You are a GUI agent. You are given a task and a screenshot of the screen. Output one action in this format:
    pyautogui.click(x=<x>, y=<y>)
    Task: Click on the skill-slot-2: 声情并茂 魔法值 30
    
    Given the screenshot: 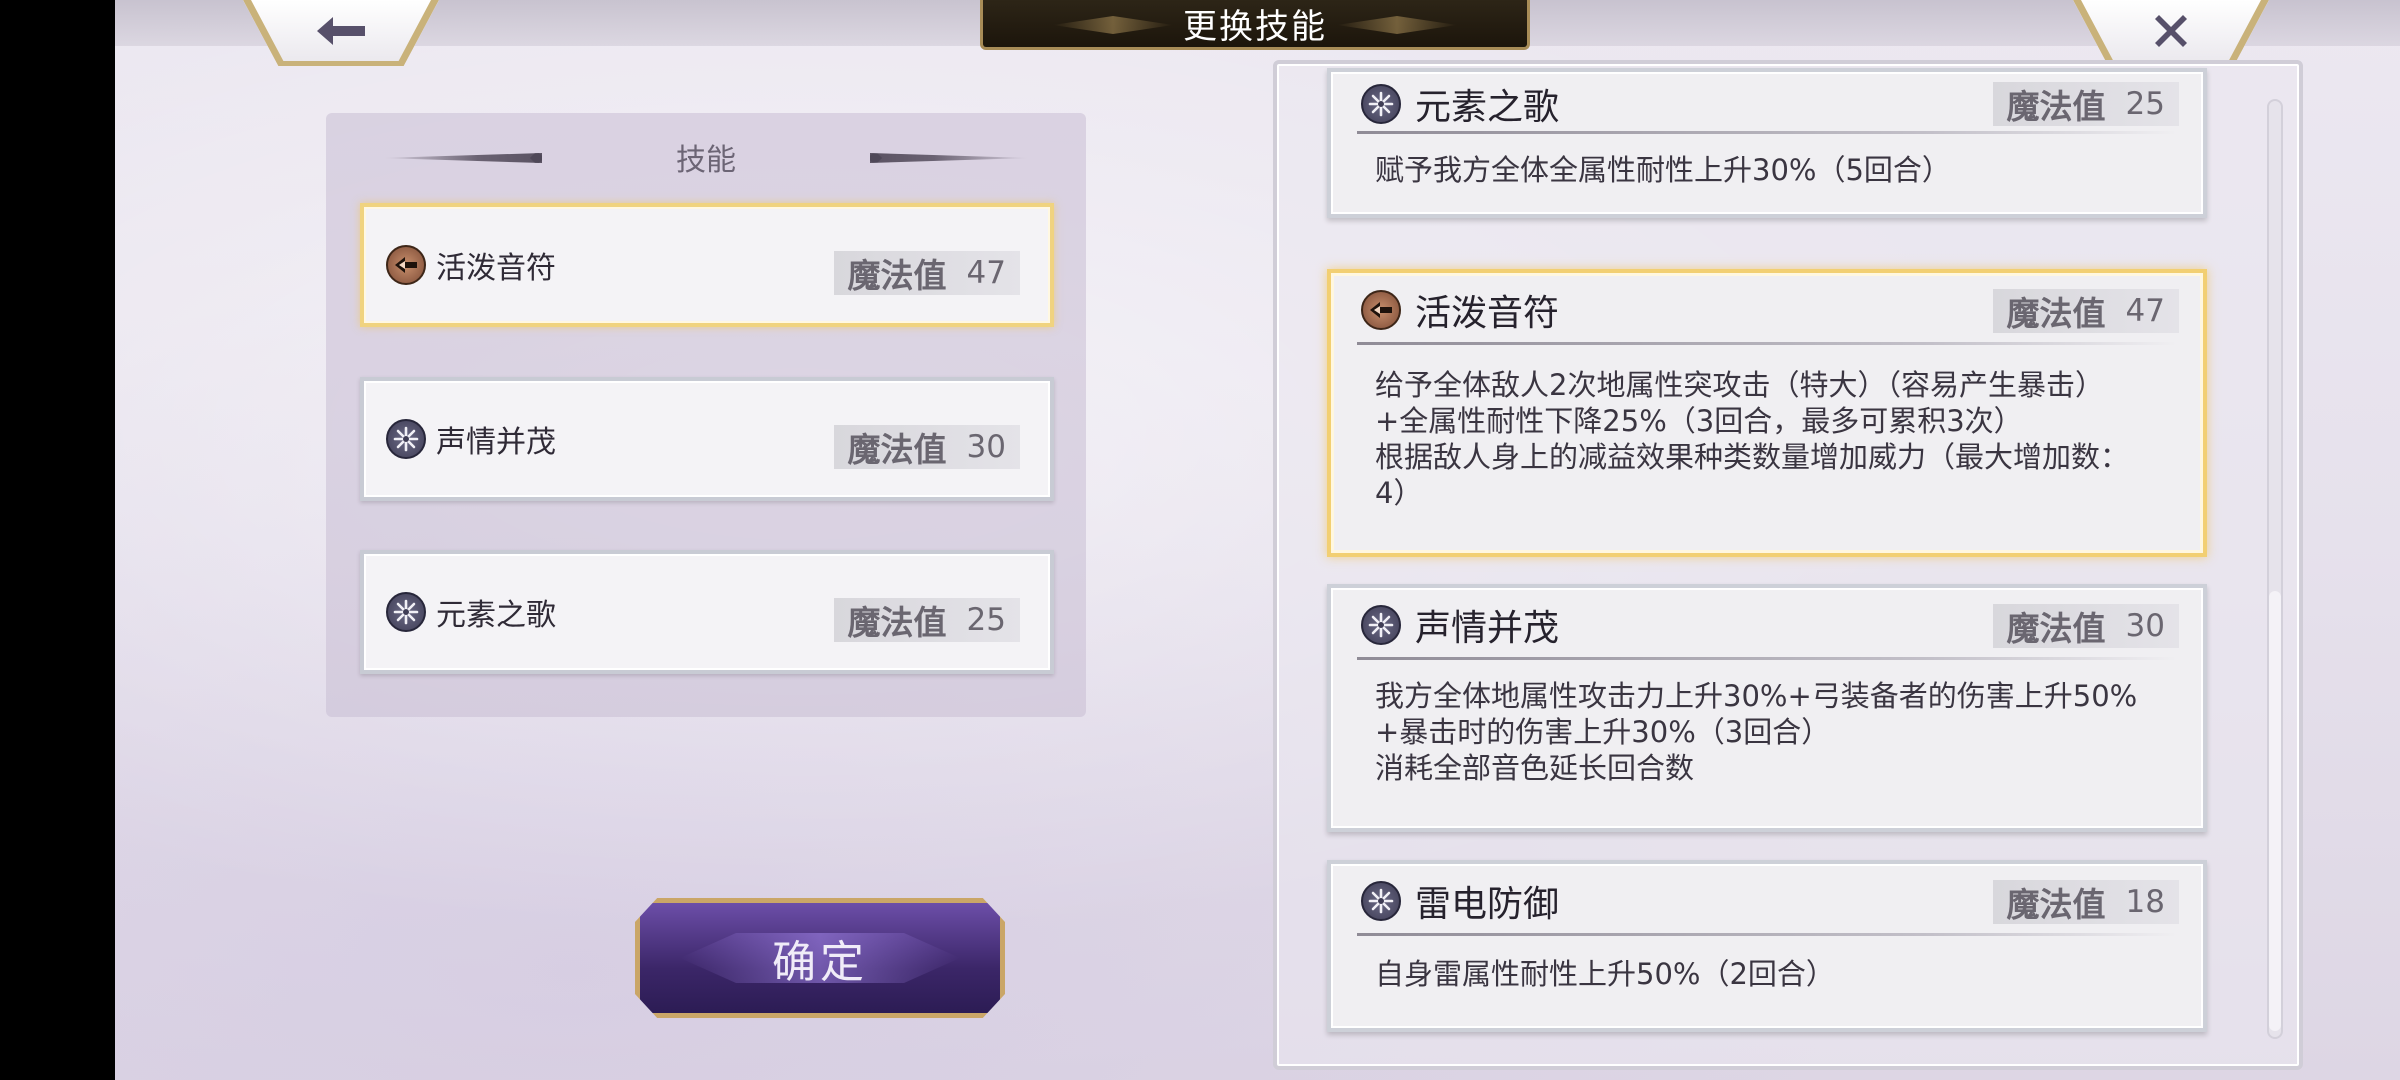 What is the action you would take?
    pyautogui.click(x=707, y=439)
    